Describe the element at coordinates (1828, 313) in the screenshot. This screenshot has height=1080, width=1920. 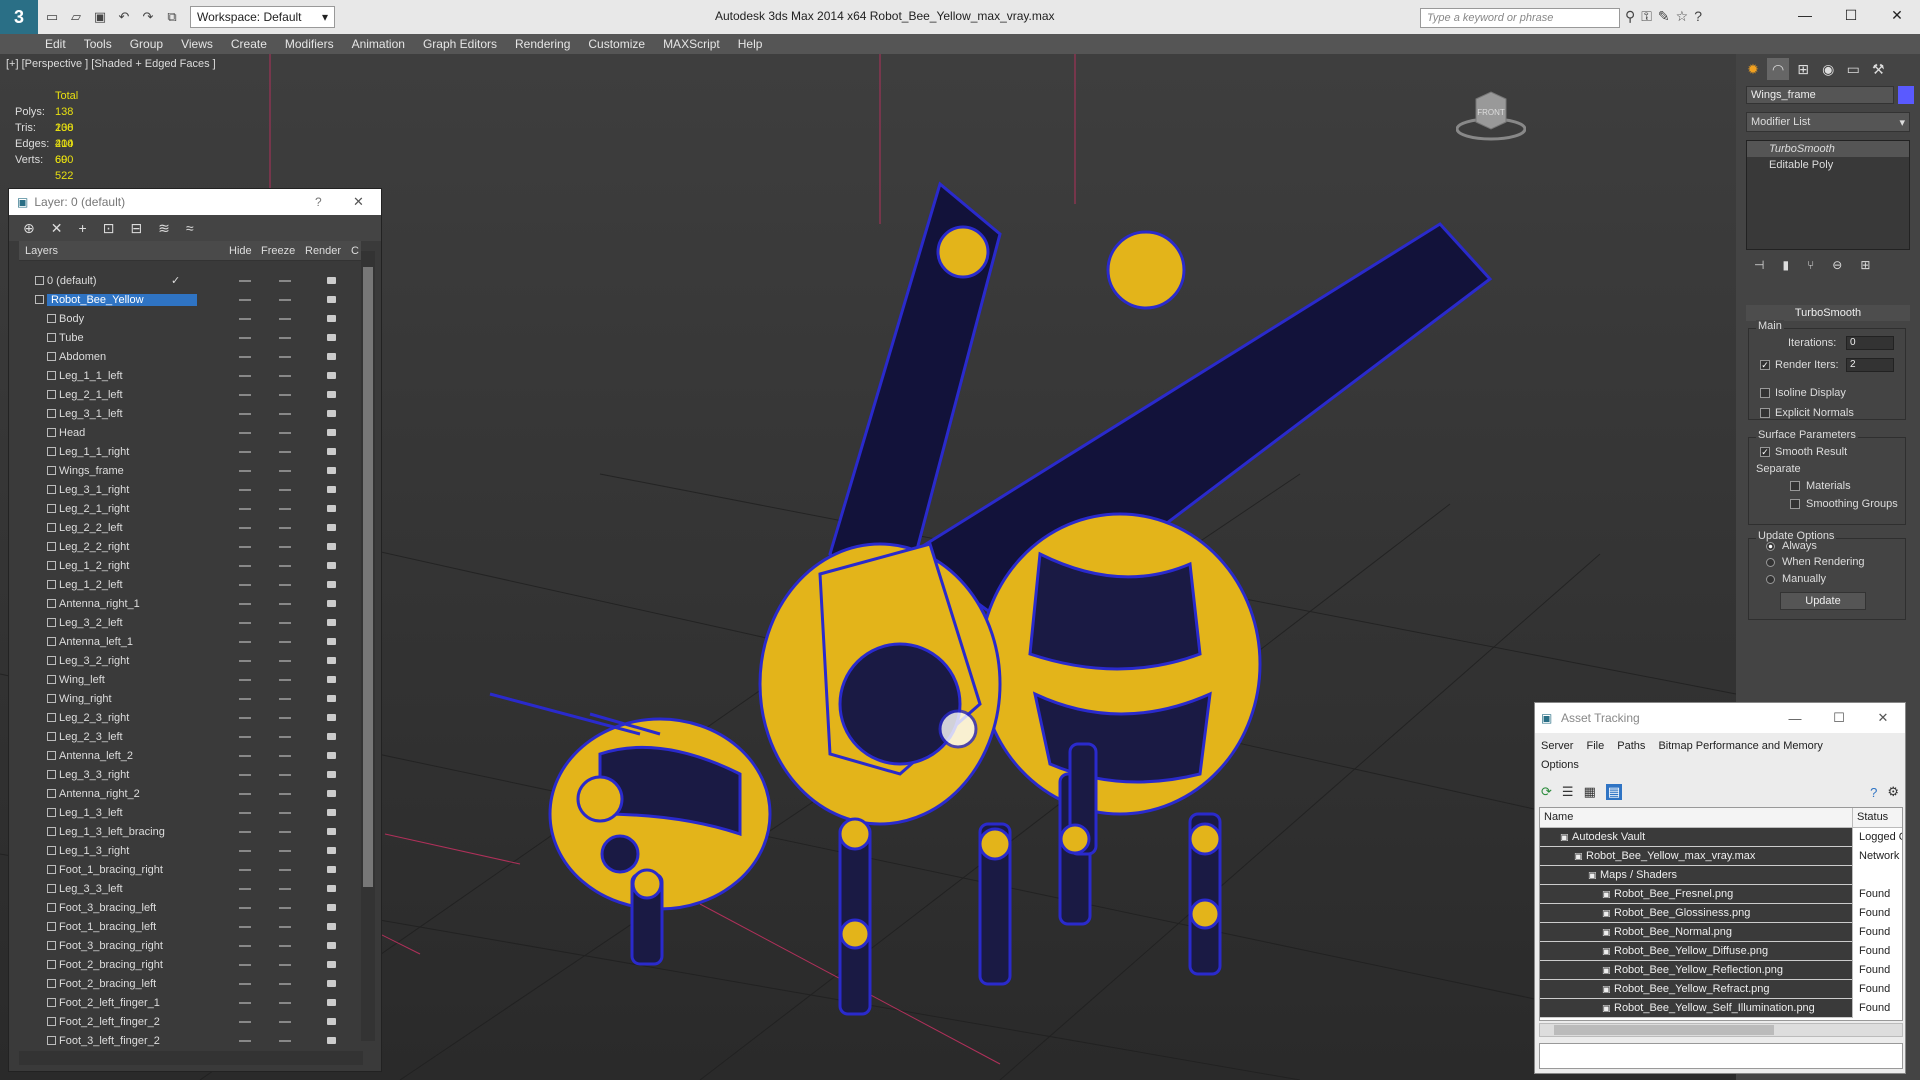
I see `turbosmooth-rollout-title: TurboSmooth` at that location.